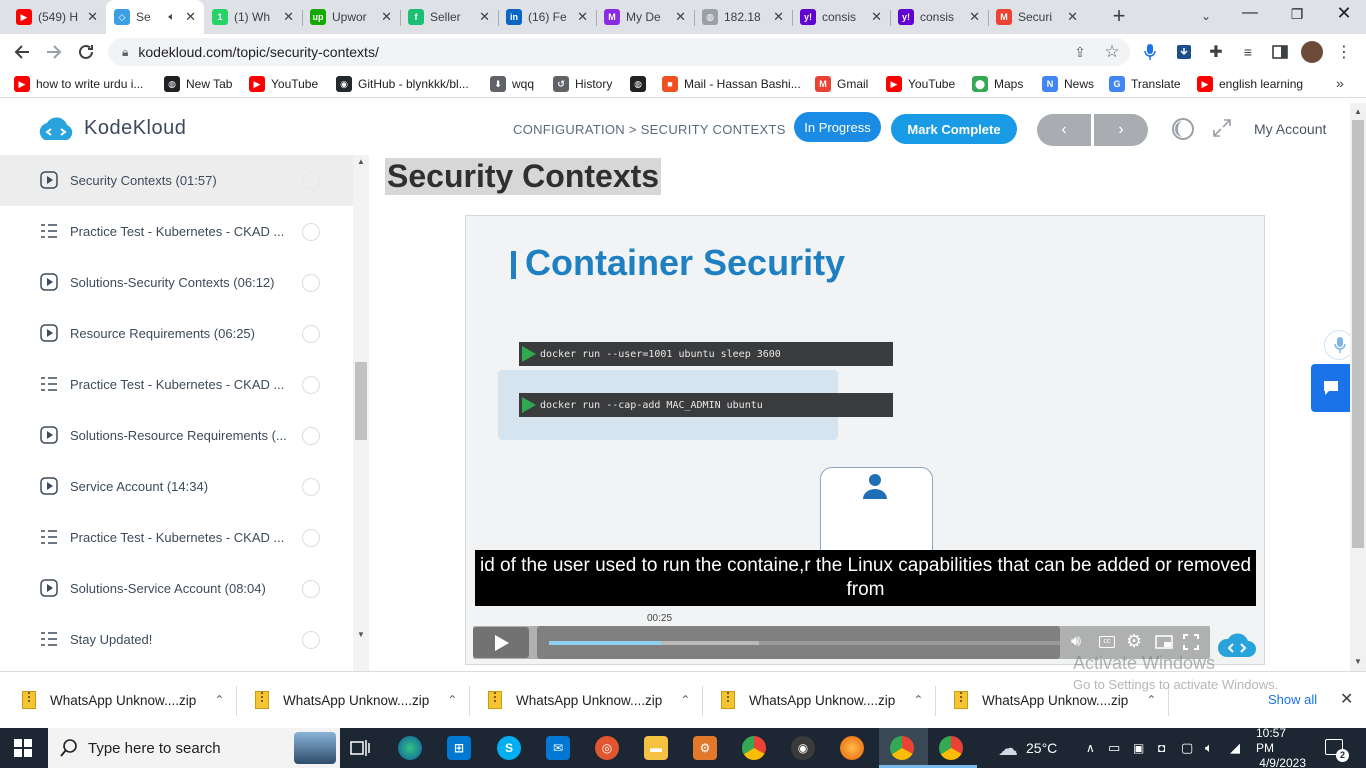  What do you see at coordinates (176, 180) in the screenshot?
I see `sidebar-item: Security Contexts (01:57)` at bounding box center [176, 180].